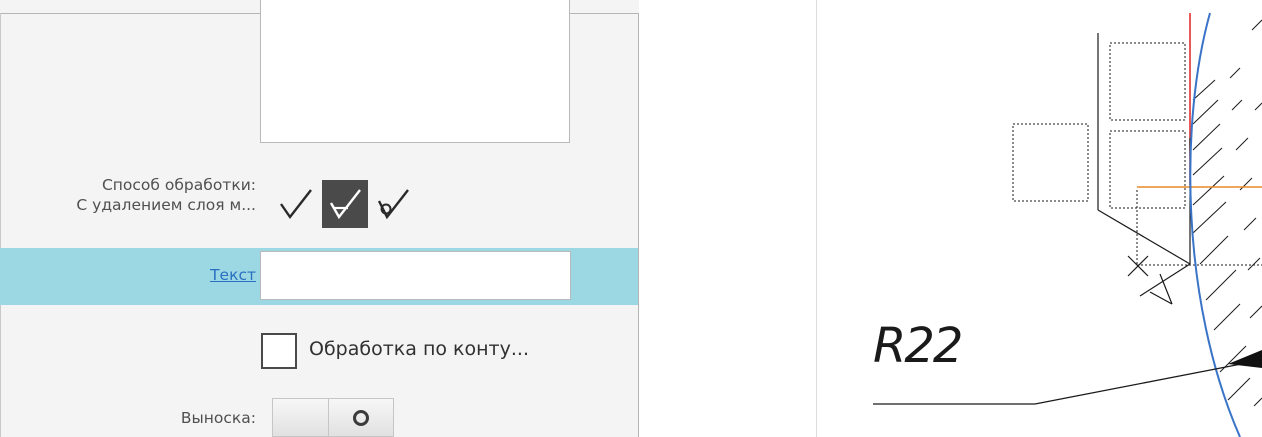 The image size is (1262, 437). I want to click on text-frames, so click(1137, 154).